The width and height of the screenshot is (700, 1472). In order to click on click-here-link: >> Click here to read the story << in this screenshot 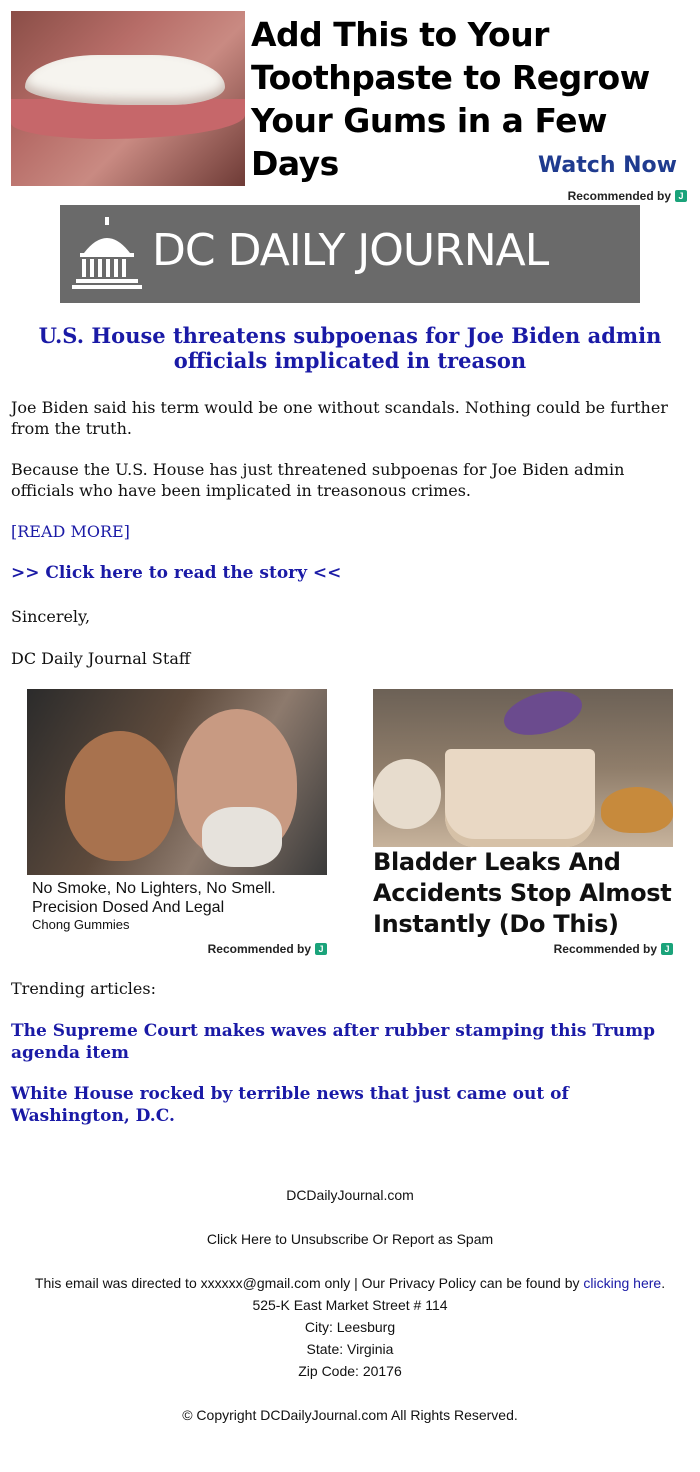, I will do `click(176, 573)`.